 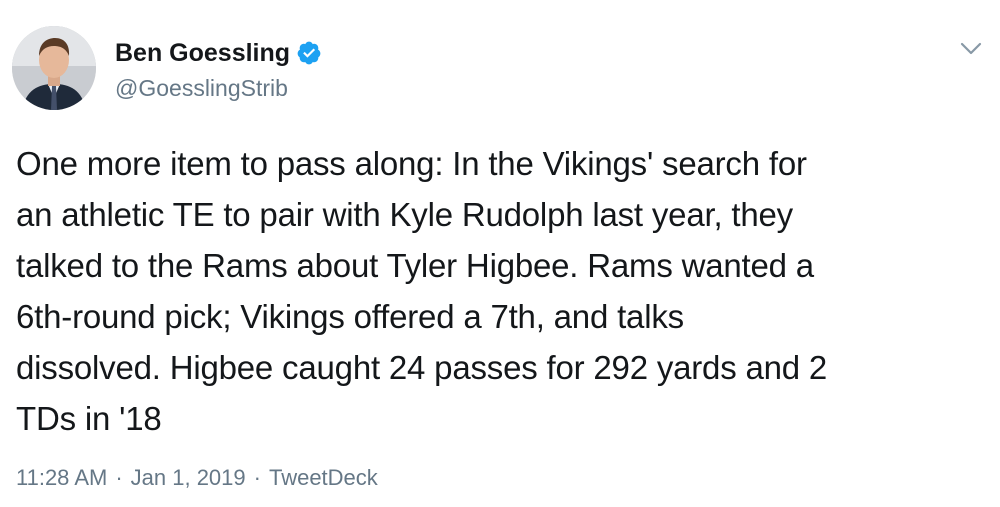 What do you see at coordinates (202, 53) in the screenshot?
I see `author-display-name: Ben Goessling` at bounding box center [202, 53].